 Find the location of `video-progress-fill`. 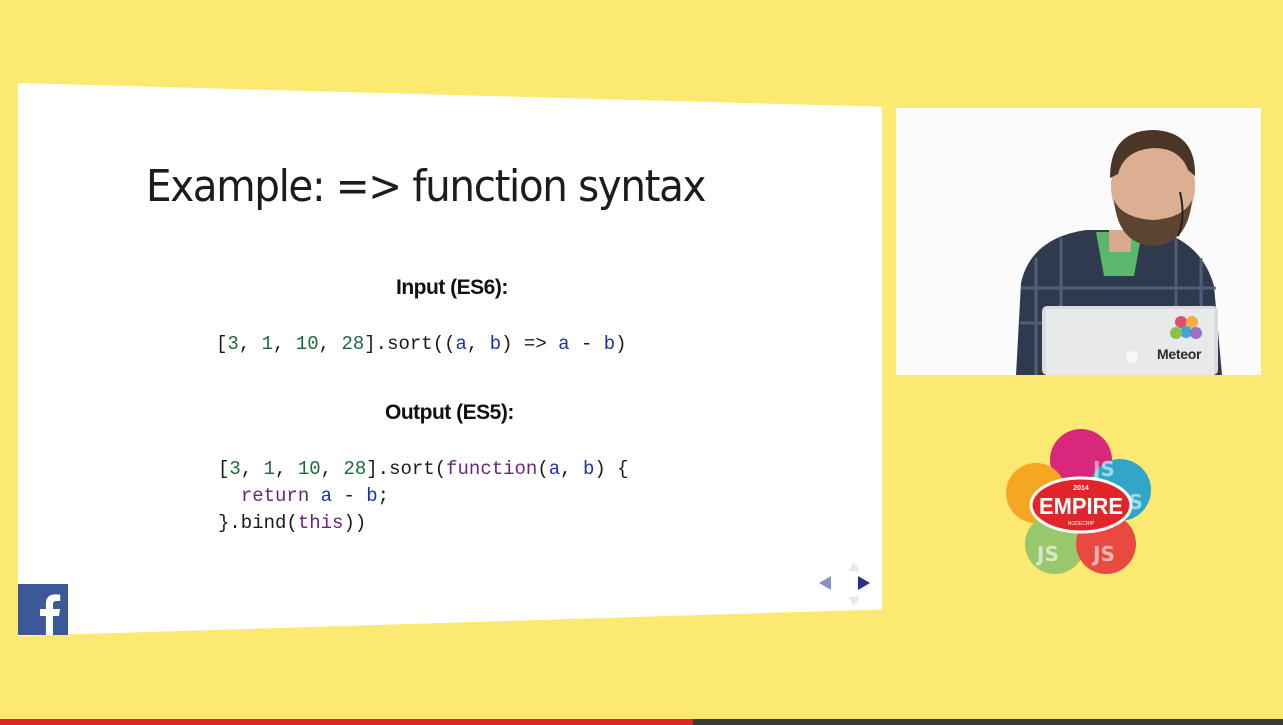

video-progress-fill is located at coordinates (346, 722).